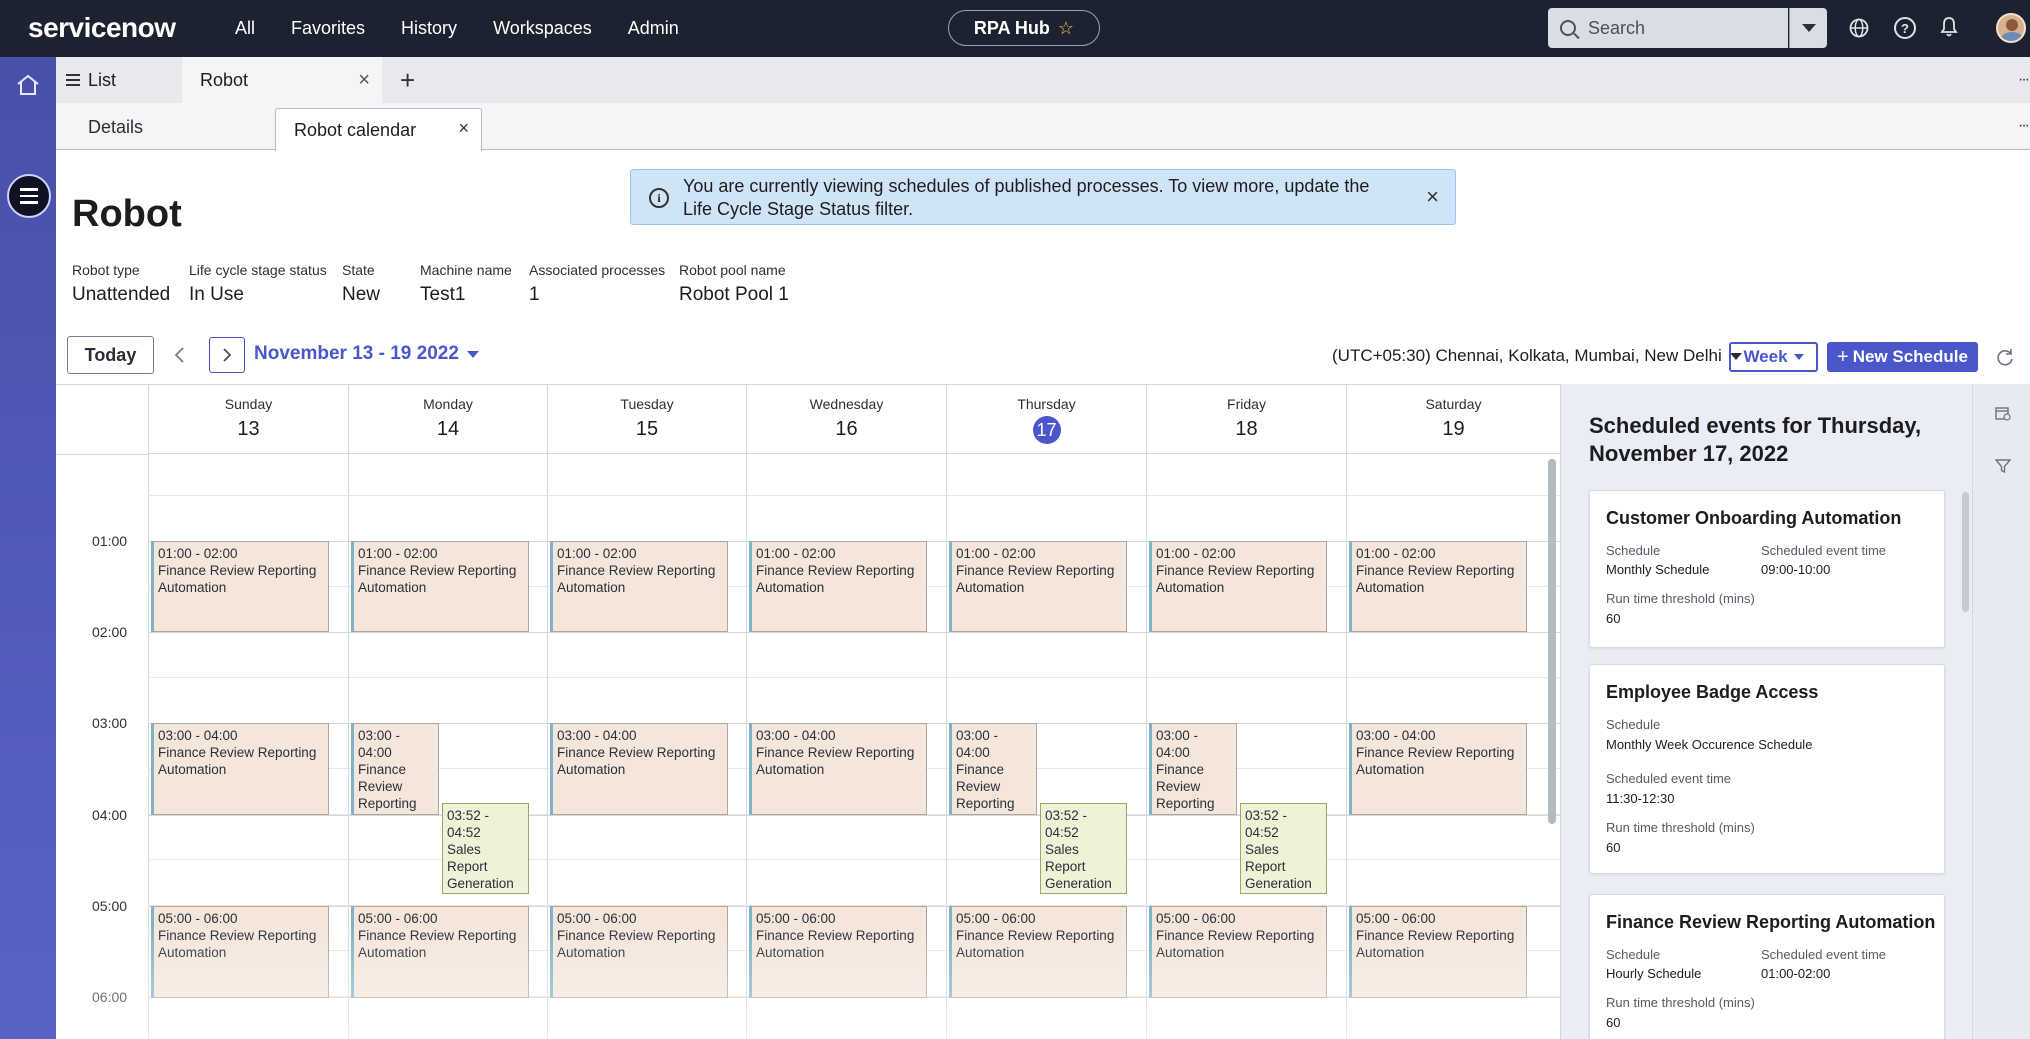  What do you see at coordinates (180, 355) in the screenshot?
I see `previous-week-icon` at bounding box center [180, 355].